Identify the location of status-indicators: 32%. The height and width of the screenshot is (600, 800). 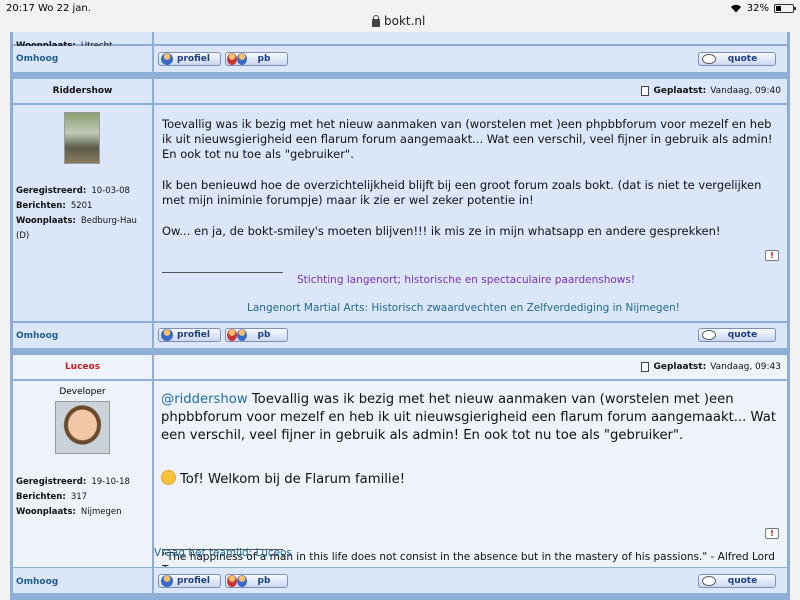
(763, 8).